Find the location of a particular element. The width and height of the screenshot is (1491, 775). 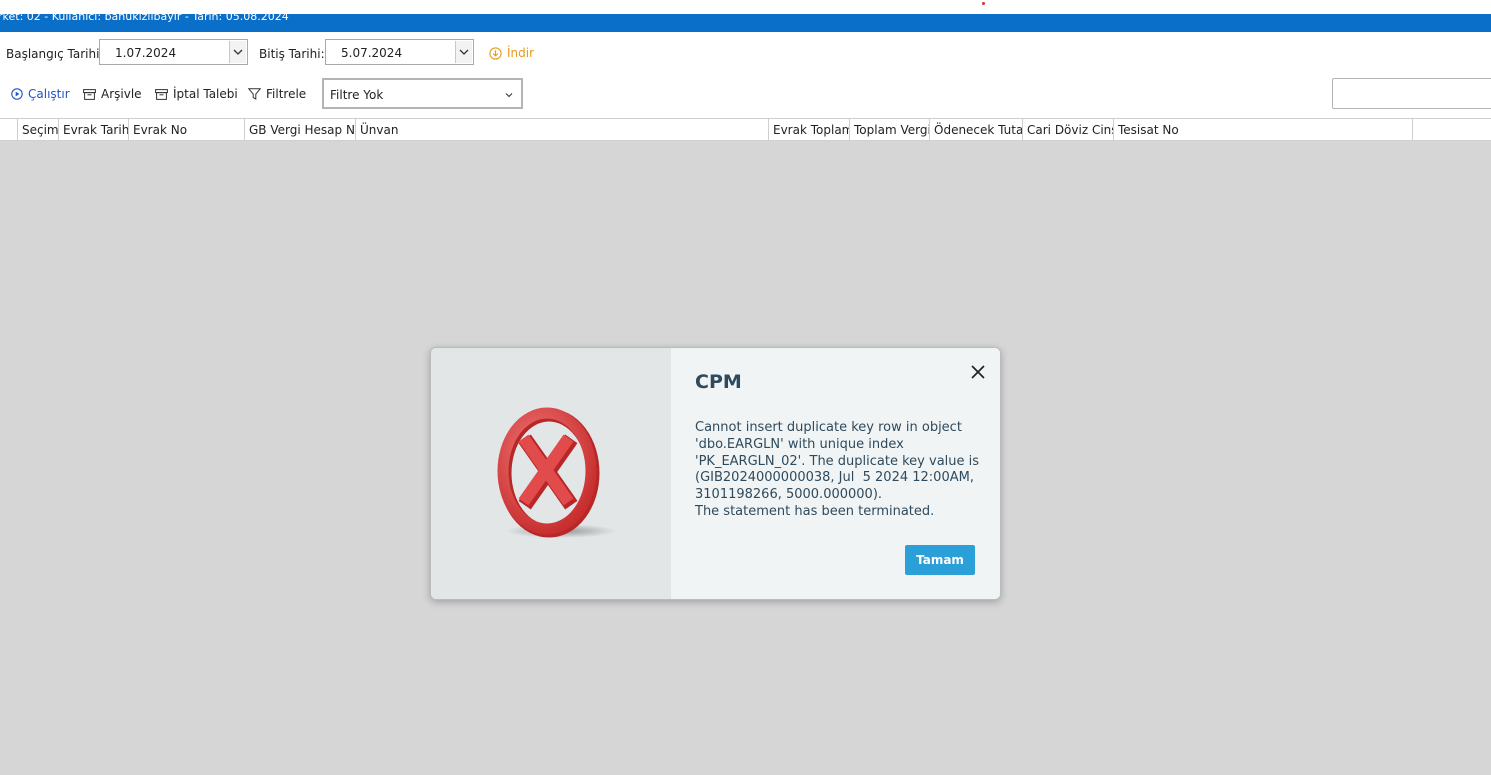

start-date-value: 1.07.2024 is located at coordinates (146, 53).